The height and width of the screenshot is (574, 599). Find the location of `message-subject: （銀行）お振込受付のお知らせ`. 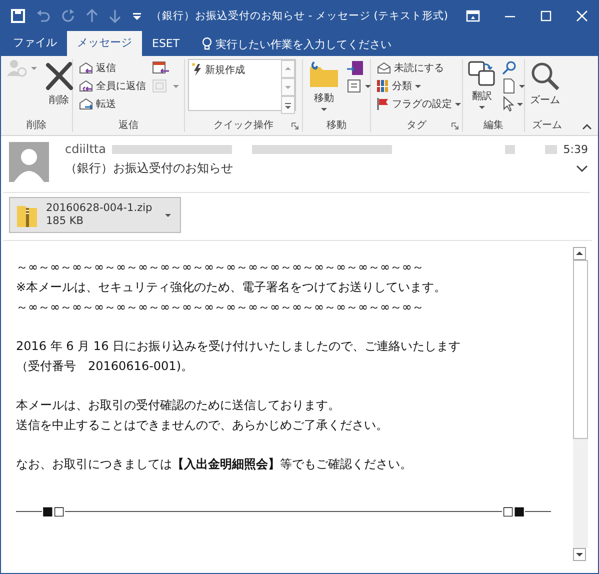

message-subject: （銀行）お振込受付のお知らせ is located at coordinates (149, 168).